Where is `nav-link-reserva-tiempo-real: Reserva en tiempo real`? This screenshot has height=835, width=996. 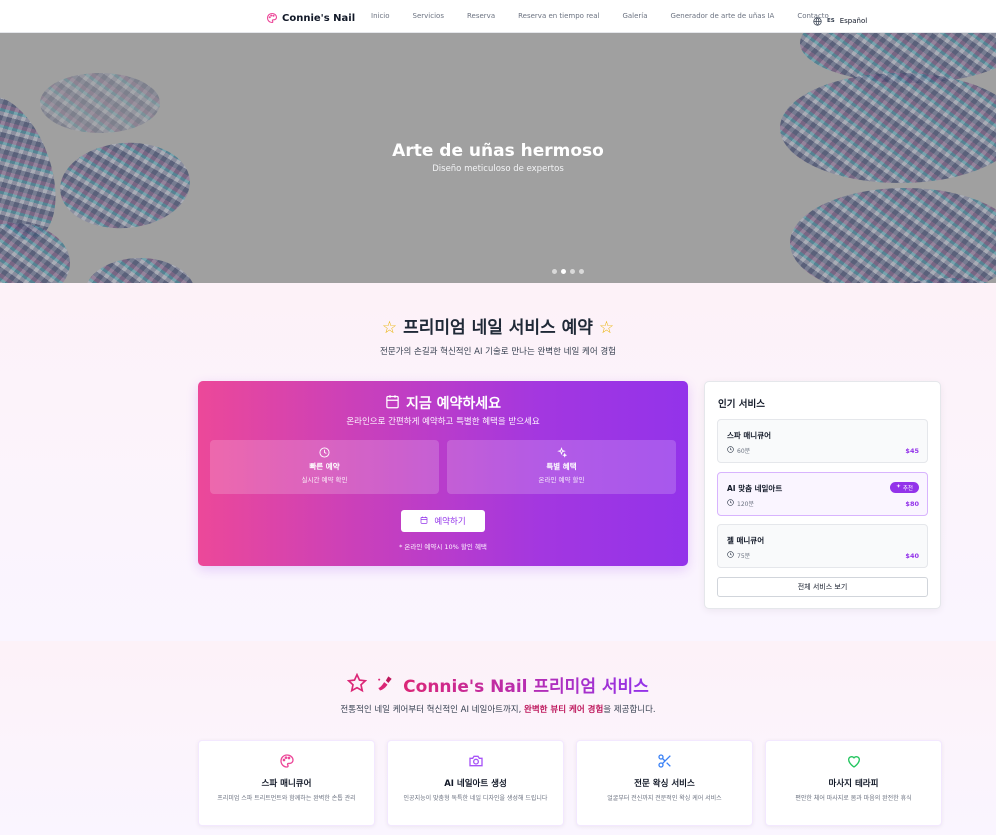 nav-link-reserva-tiempo-real: Reserva en tiempo real is located at coordinates (558, 16).